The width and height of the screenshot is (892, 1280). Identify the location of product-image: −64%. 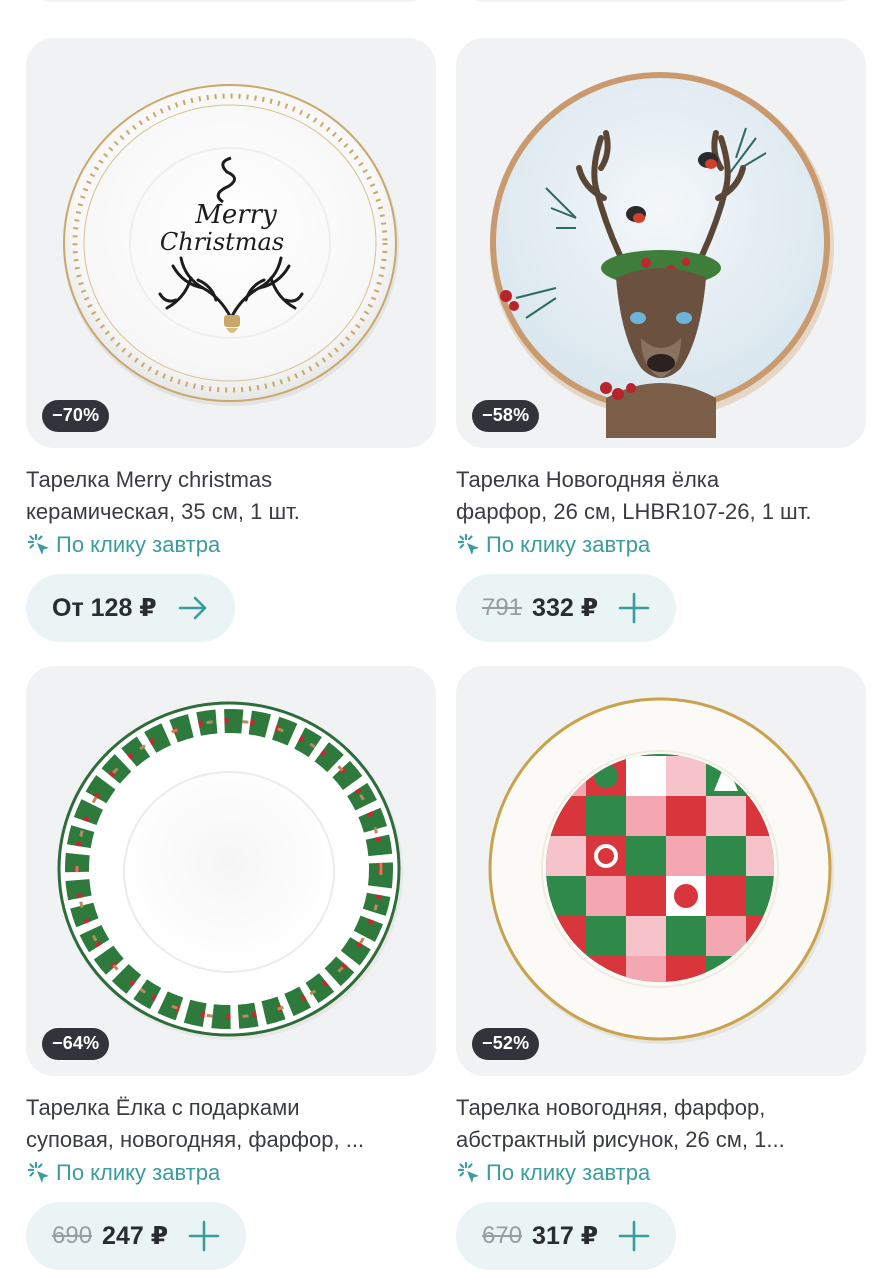
(231, 871).